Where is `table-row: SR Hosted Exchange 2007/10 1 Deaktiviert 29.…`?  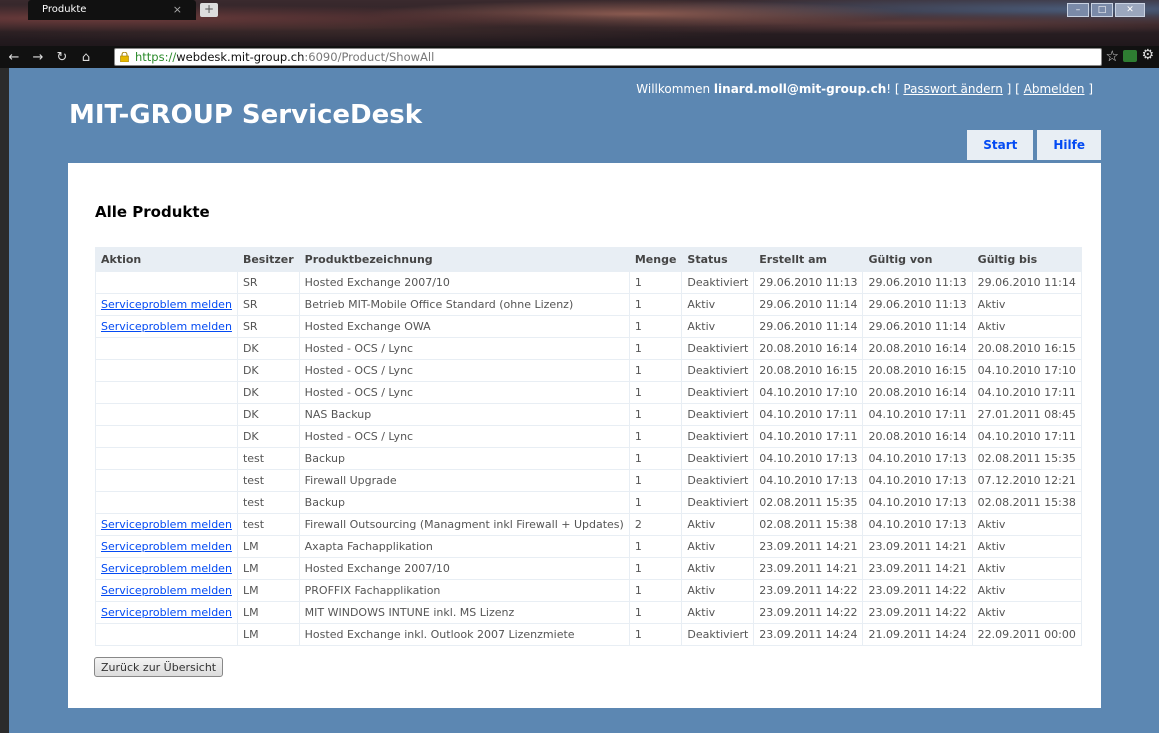
table-row: SR Hosted Exchange 2007/10 1 Deaktiviert 29.… is located at coordinates (588, 282).